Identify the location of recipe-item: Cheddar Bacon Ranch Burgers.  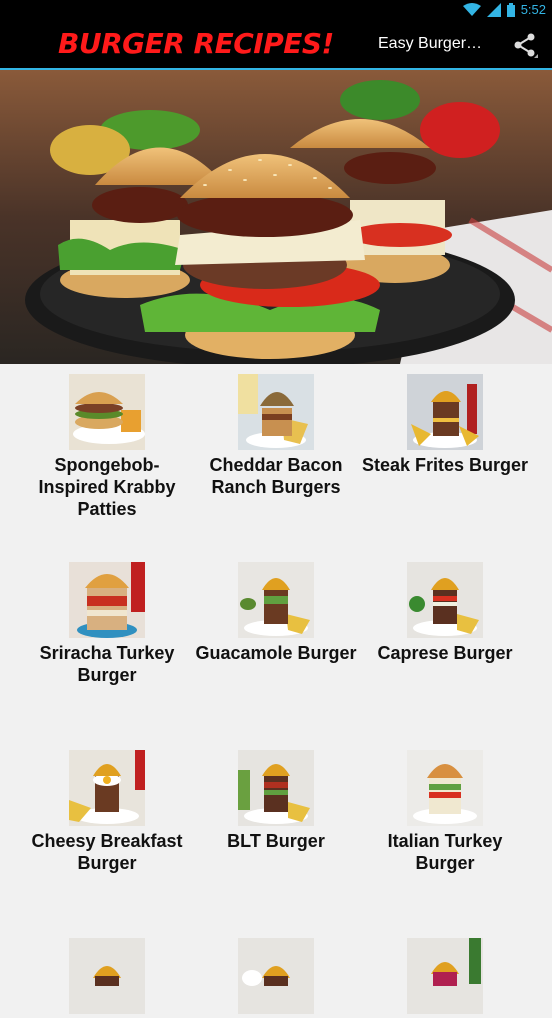
(276, 436).